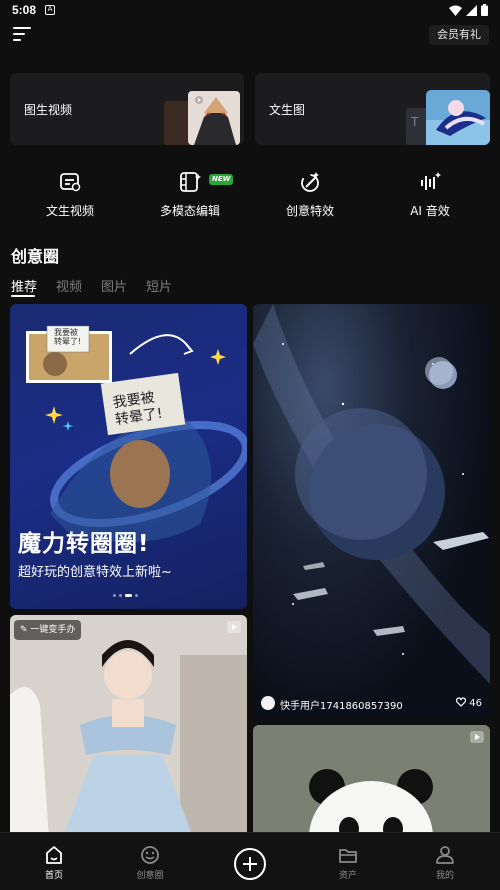  Describe the element at coordinates (48, 630) in the screenshot. I see `one-click-figure-tag: ✎ 一键变手办` at that location.